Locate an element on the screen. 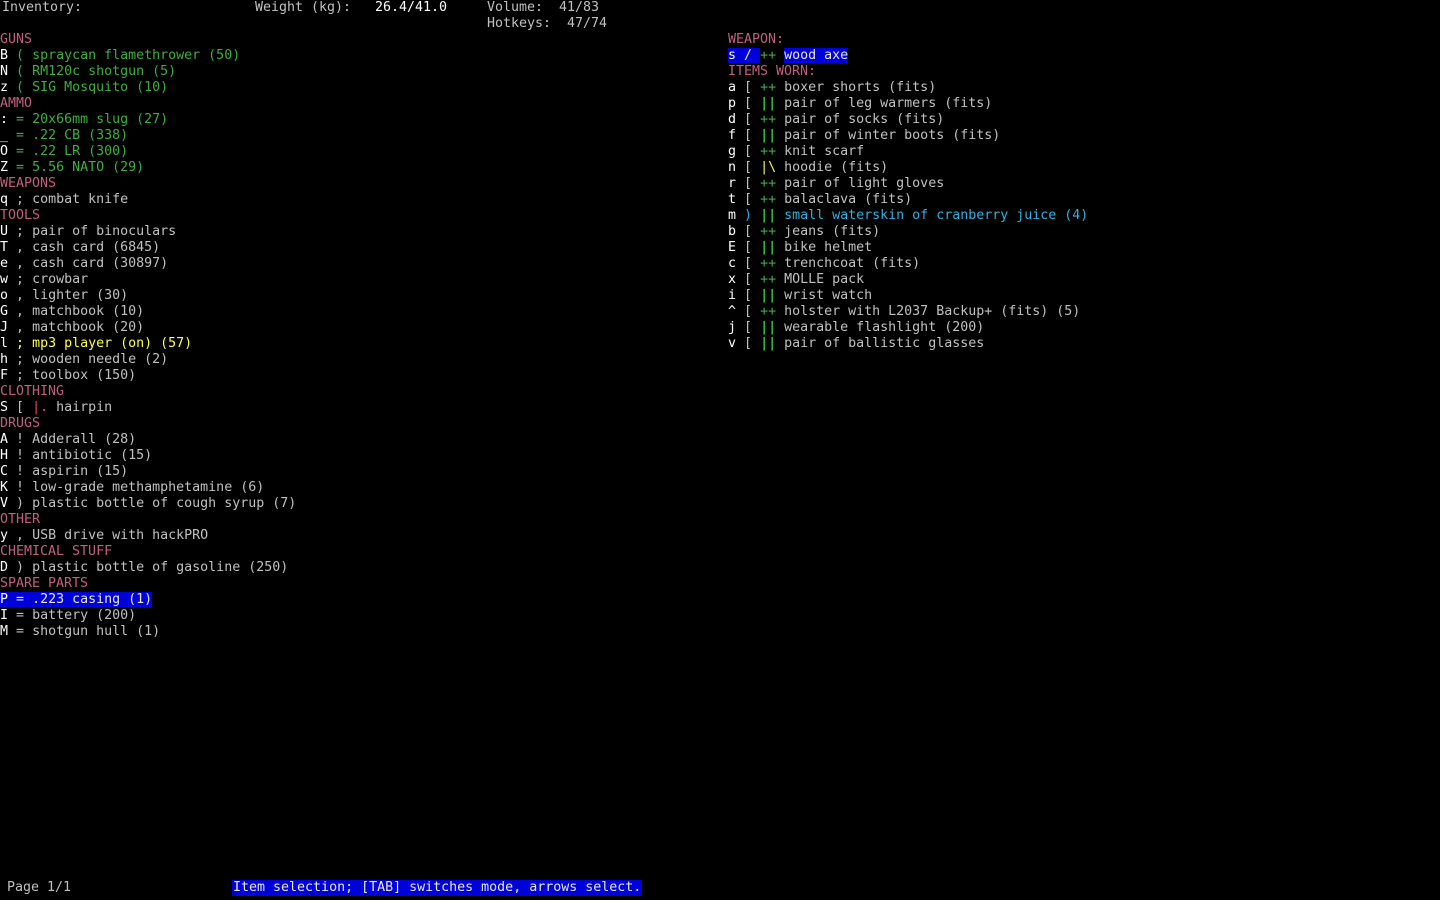 This screenshot has height=900, width=1440. inventory-item: a [ ++ boxer shorts (fits) is located at coordinates (832, 88).